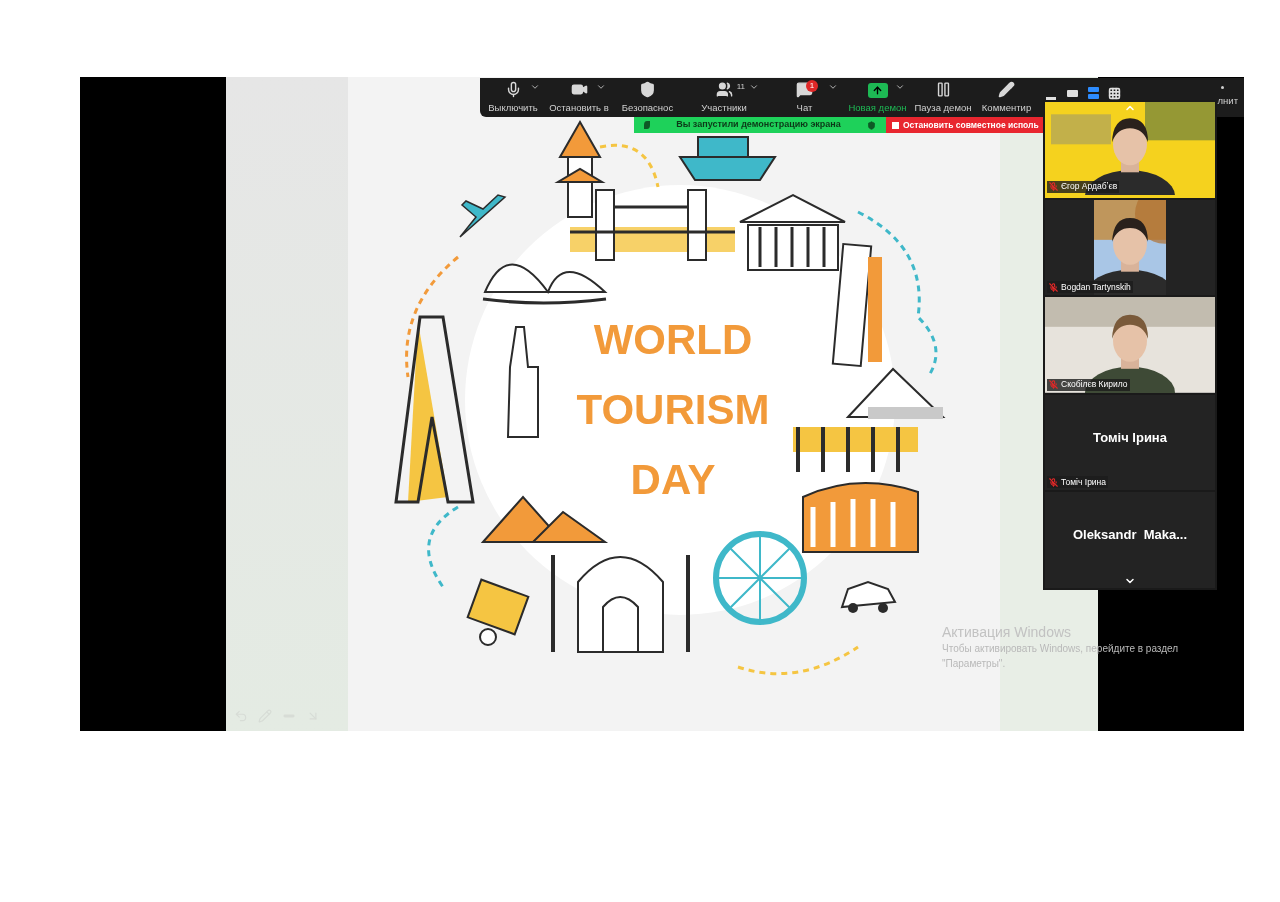 The height and width of the screenshot is (902, 1280). Describe the element at coordinates (513, 97) in the screenshot. I see `toolbar-button: Выключить` at that location.